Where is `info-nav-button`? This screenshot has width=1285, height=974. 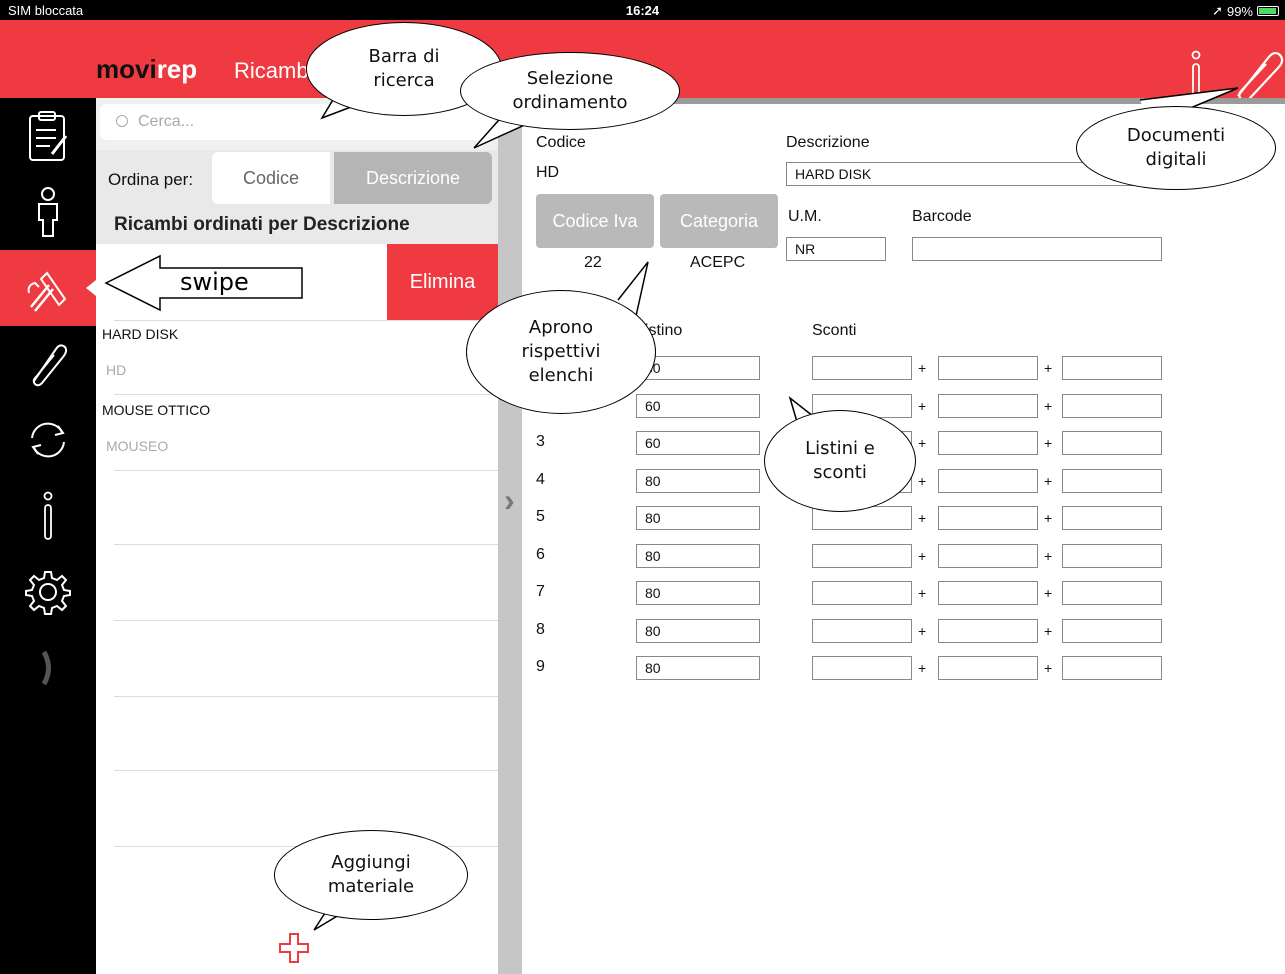 info-nav-button is located at coordinates (48, 516).